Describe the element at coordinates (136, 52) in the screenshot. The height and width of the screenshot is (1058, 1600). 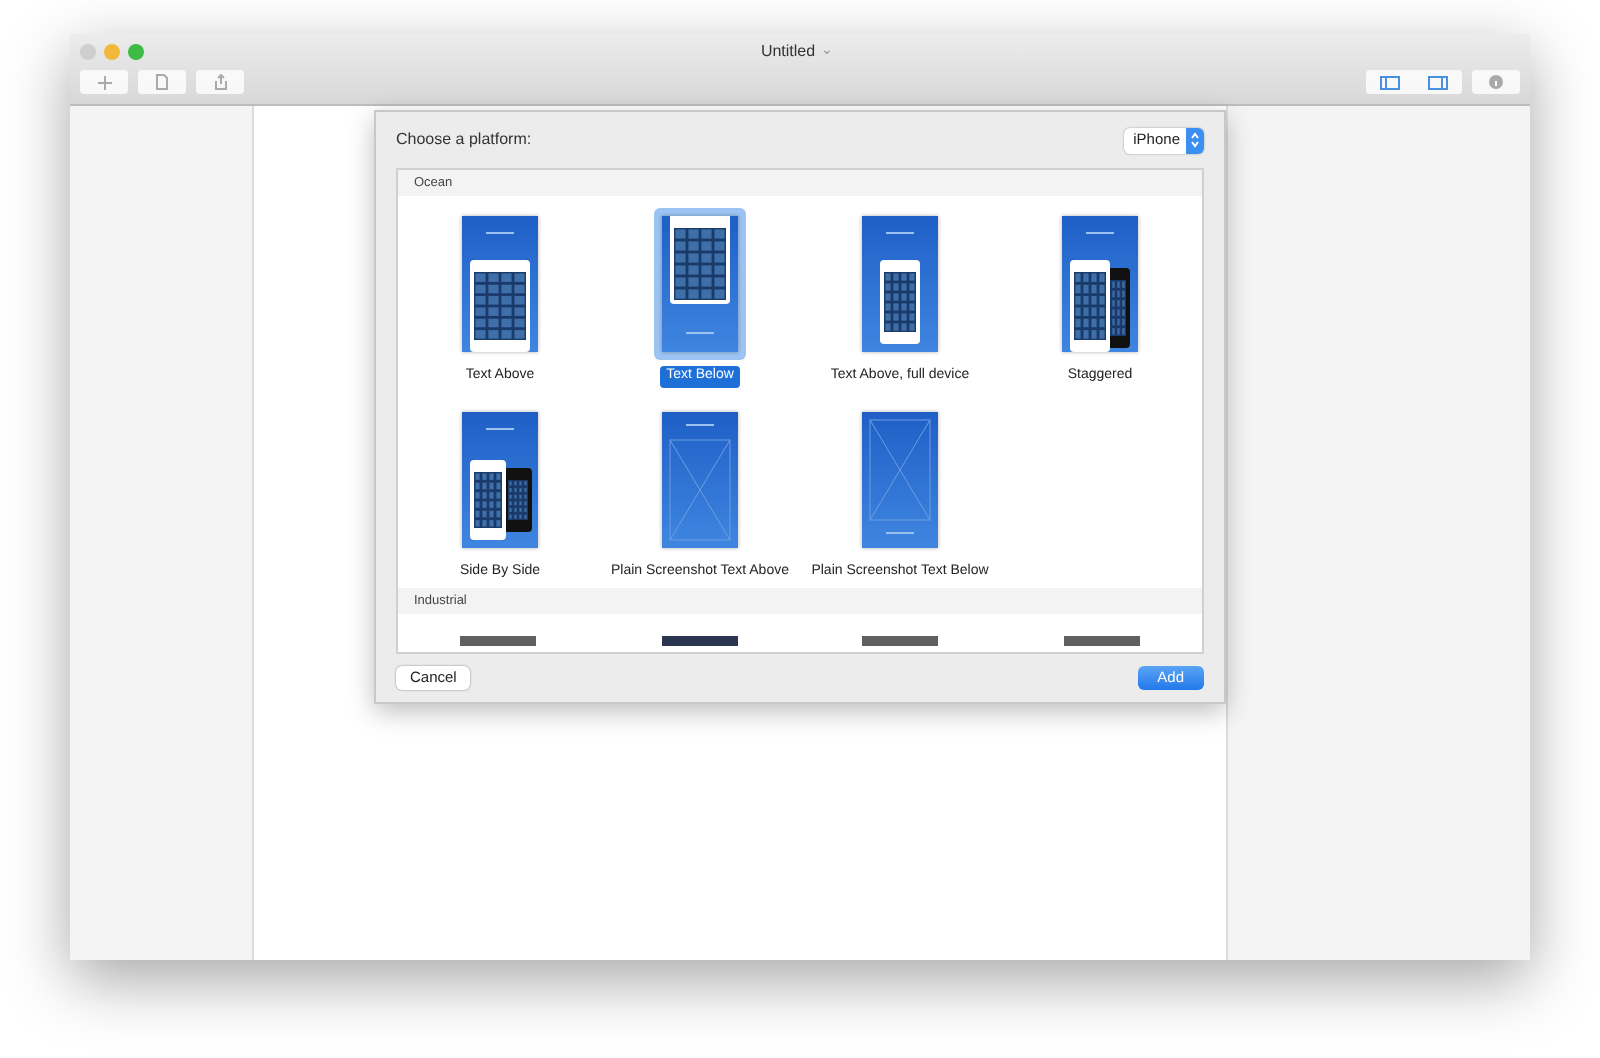
I see `zoom-window-button` at that location.